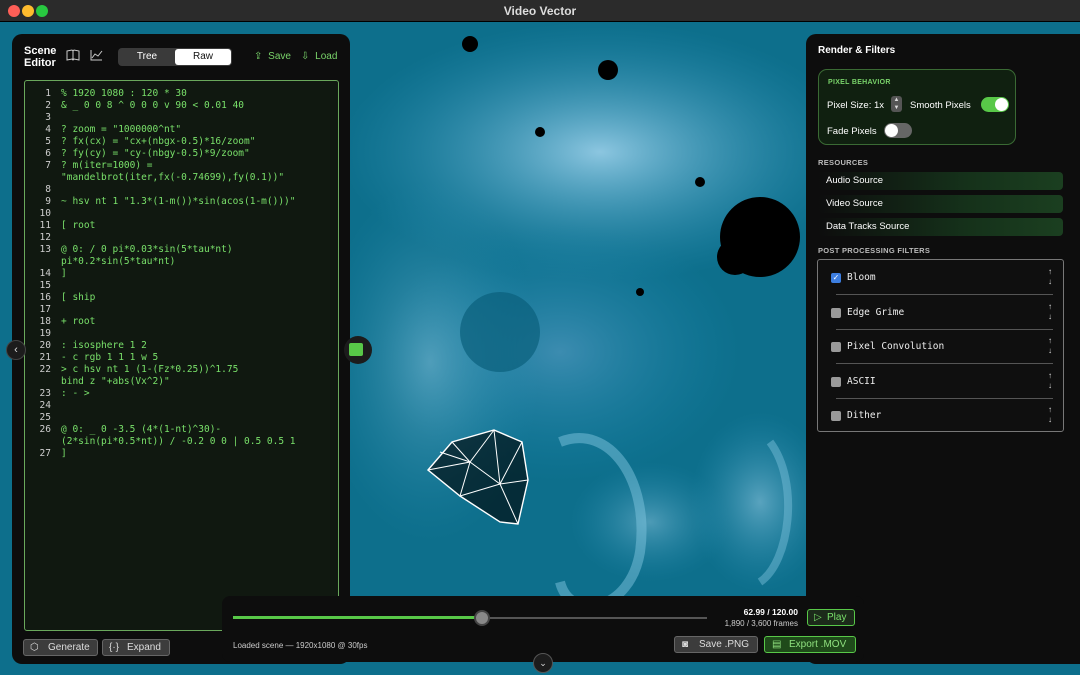 This screenshot has height=675, width=1080. What do you see at coordinates (181, 382) in the screenshot?
I see `code-line: bind z "+abs(Vx^2)"` at bounding box center [181, 382].